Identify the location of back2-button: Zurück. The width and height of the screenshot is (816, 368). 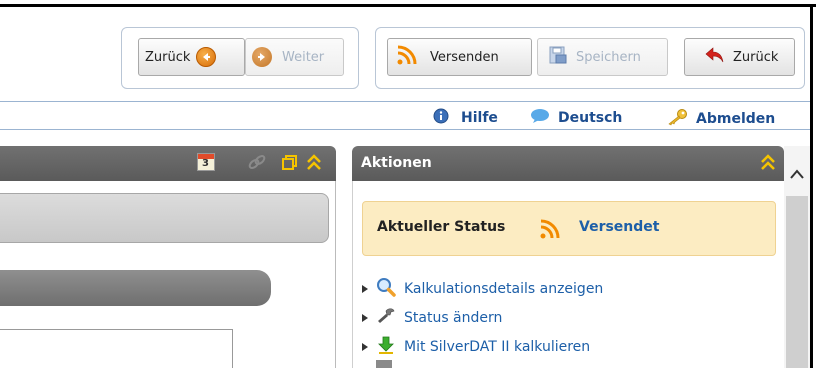
(739, 57).